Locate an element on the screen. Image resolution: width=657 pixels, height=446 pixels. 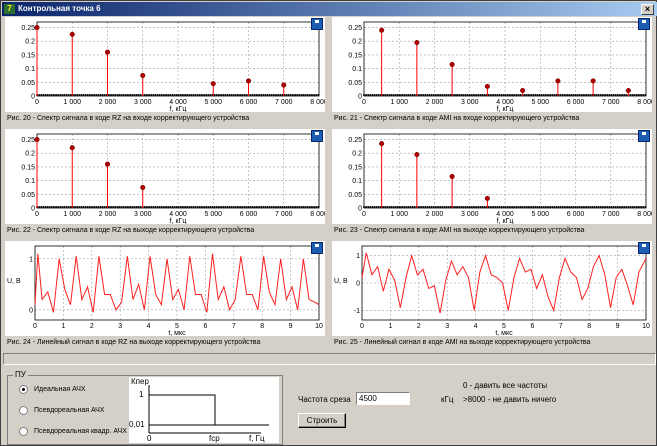
xtick-2: 2 000 is located at coordinates (435, 214).